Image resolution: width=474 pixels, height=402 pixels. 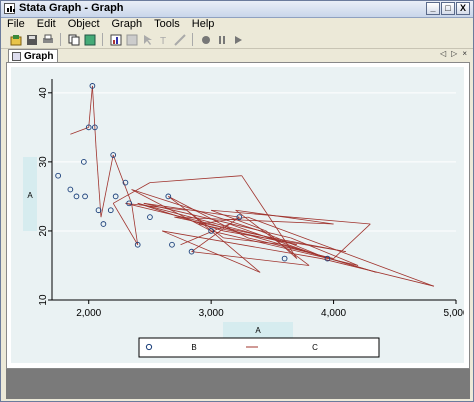 What do you see at coordinates (84, 24) in the screenshot?
I see `menu-object: Object` at bounding box center [84, 24].